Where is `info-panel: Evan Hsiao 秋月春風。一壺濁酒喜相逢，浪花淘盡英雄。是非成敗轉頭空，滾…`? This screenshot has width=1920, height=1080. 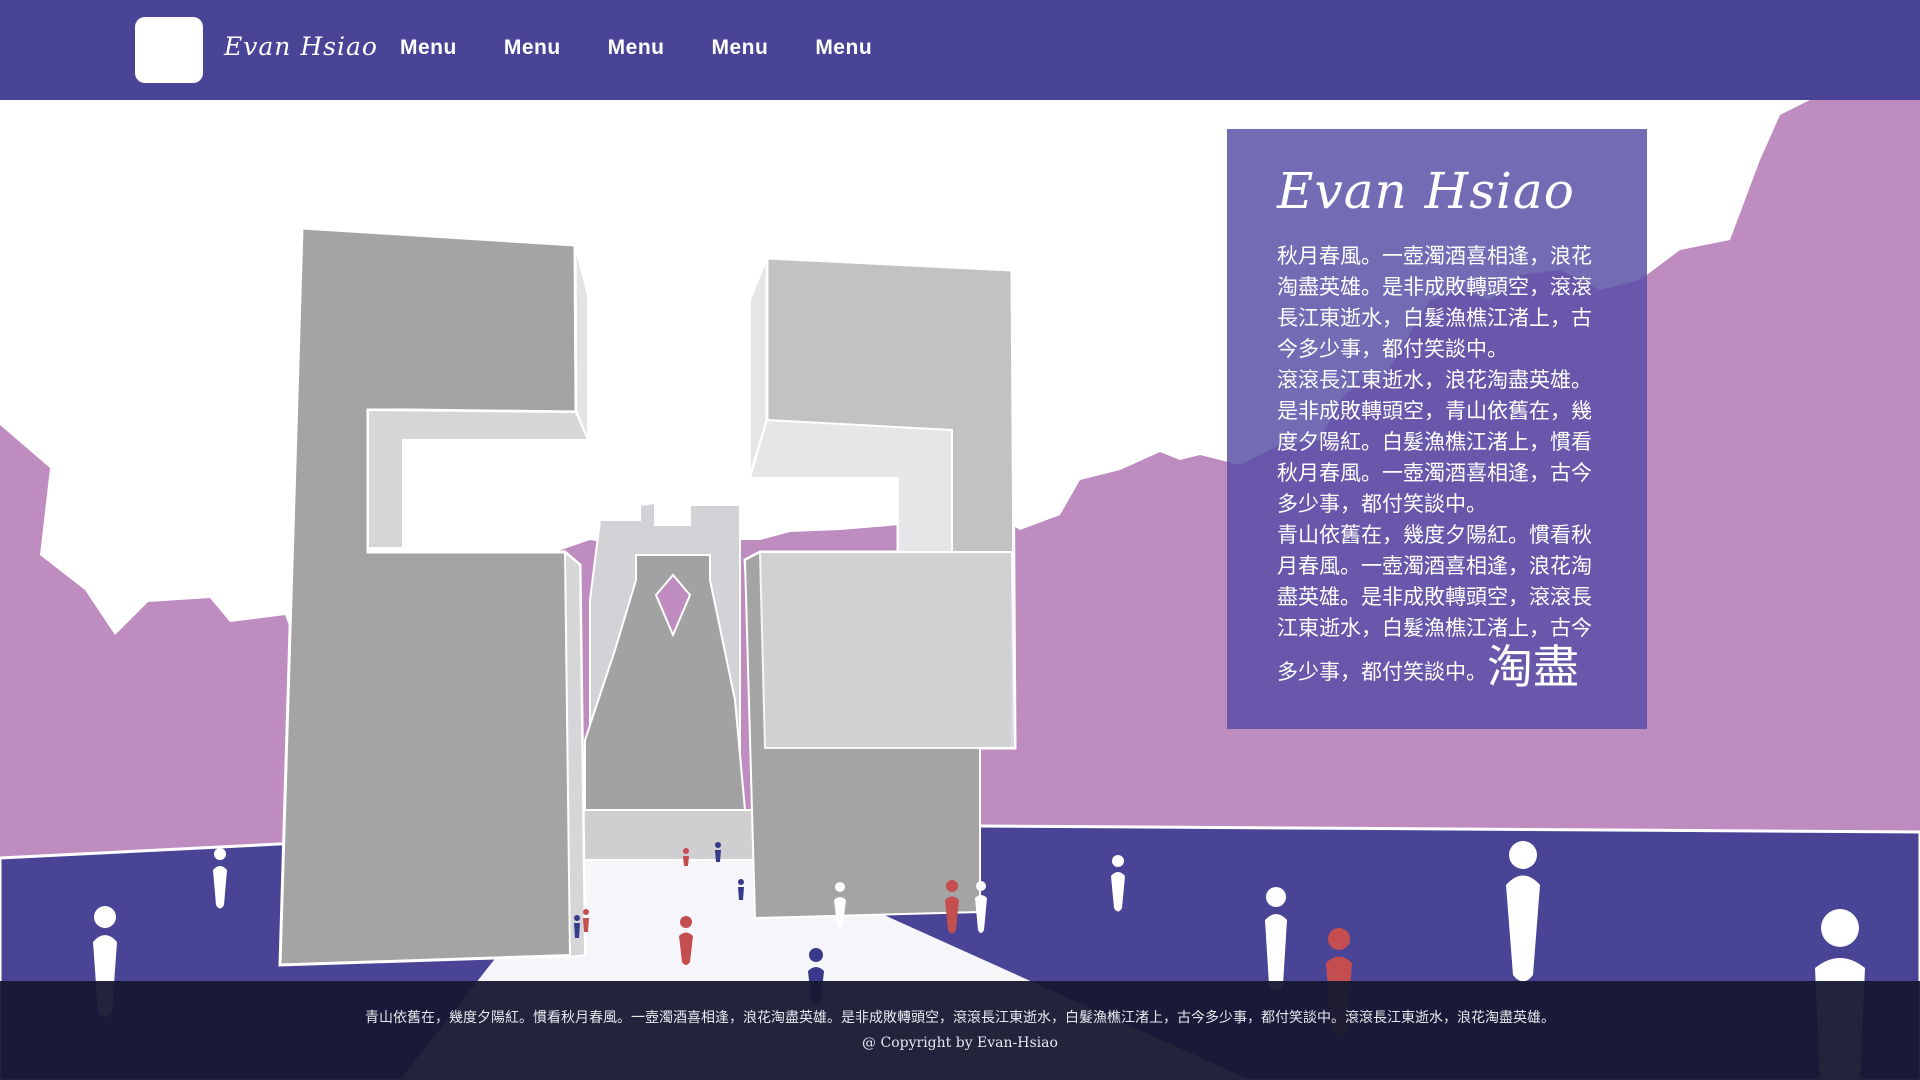 info-panel: Evan Hsiao 秋月春風。一壺濁酒喜相逢，浪花淘盡英雄。是非成敗轉頭空，滾… is located at coordinates (1437, 429).